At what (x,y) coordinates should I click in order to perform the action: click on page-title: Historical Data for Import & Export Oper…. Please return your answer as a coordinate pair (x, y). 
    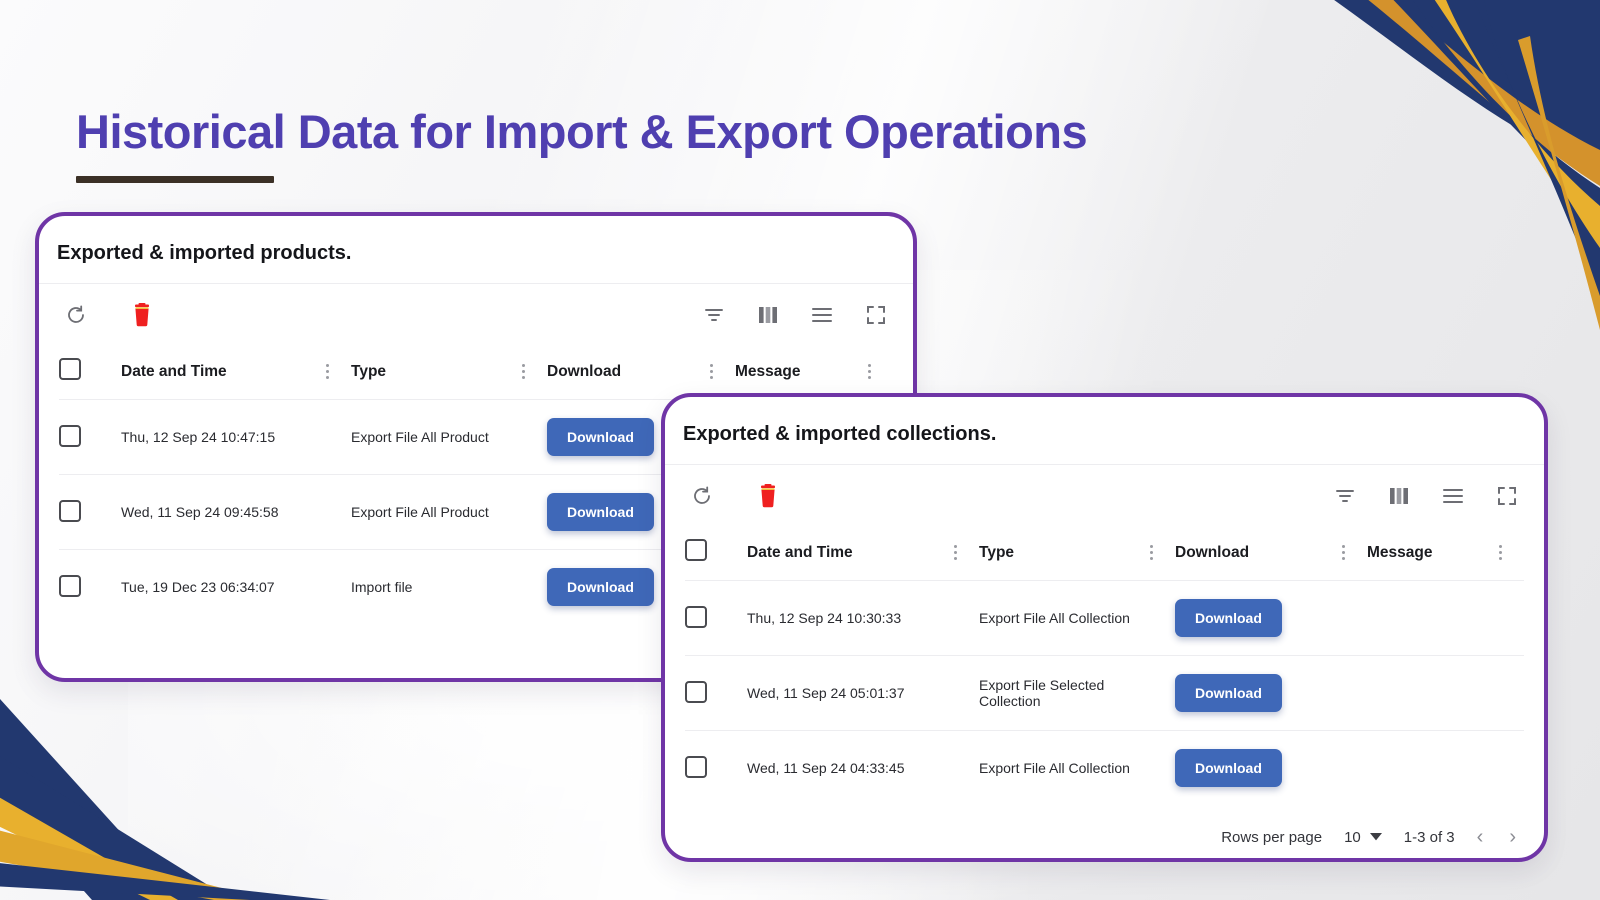
    Looking at the image, I should click on (582, 131).